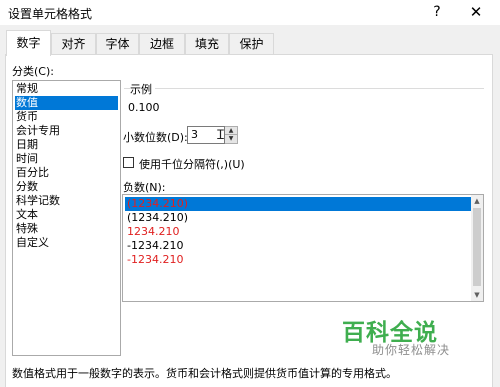 Image resolution: width=500 pixels, height=387 pixels. What do you see at coordinates (28, 43) in the screenshot?
I see `tab-number: 数字` at bounding box center [28, 43].